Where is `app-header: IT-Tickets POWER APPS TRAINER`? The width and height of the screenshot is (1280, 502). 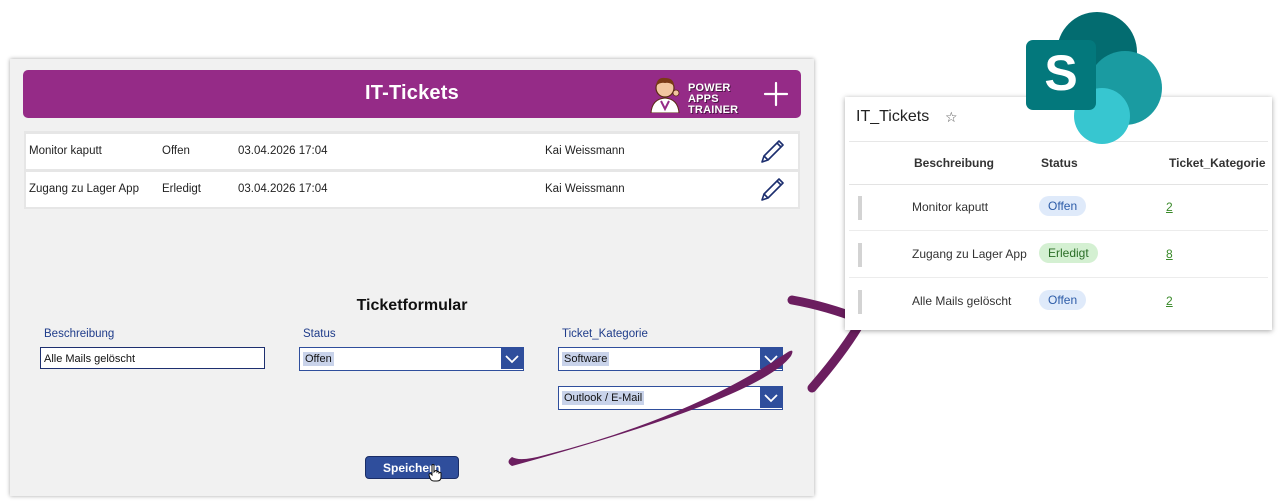
app-header: IT-Tickets POWER APPS TRAINER is located at coordinates (412, 94).